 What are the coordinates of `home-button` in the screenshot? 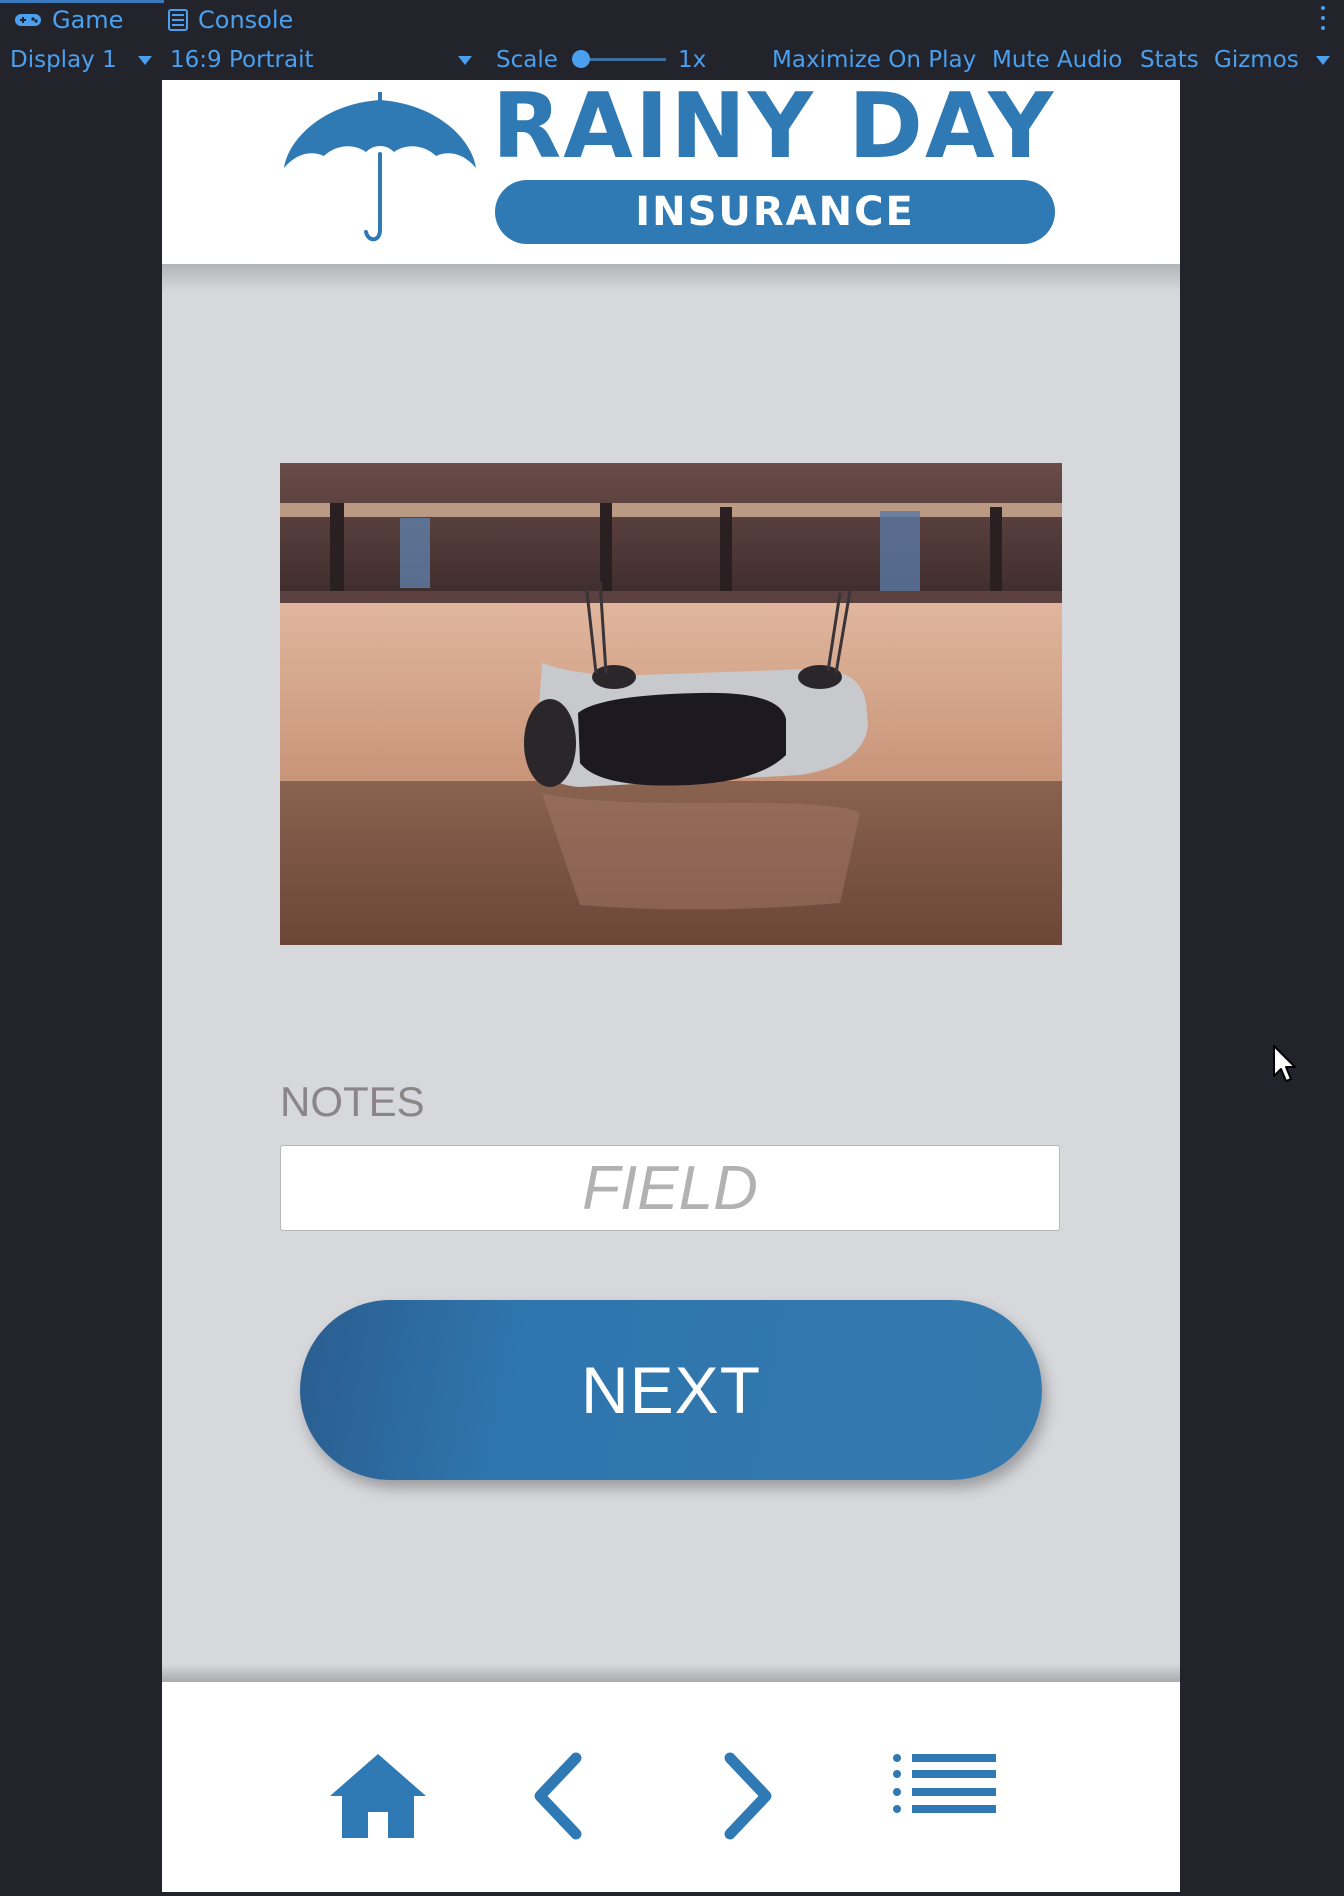 It's located at (378, 1797).